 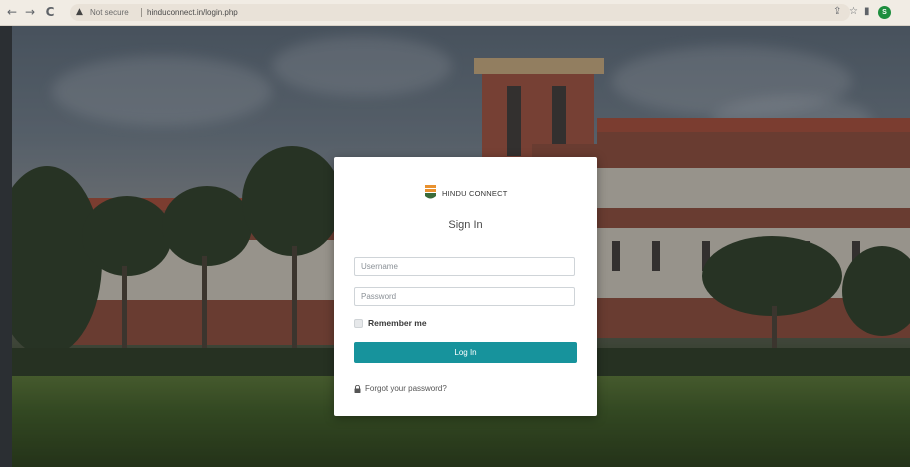 What do you see at coordinates (464, 296) in the screenshot?
I see `password-input` at bounding box center [464, 296].